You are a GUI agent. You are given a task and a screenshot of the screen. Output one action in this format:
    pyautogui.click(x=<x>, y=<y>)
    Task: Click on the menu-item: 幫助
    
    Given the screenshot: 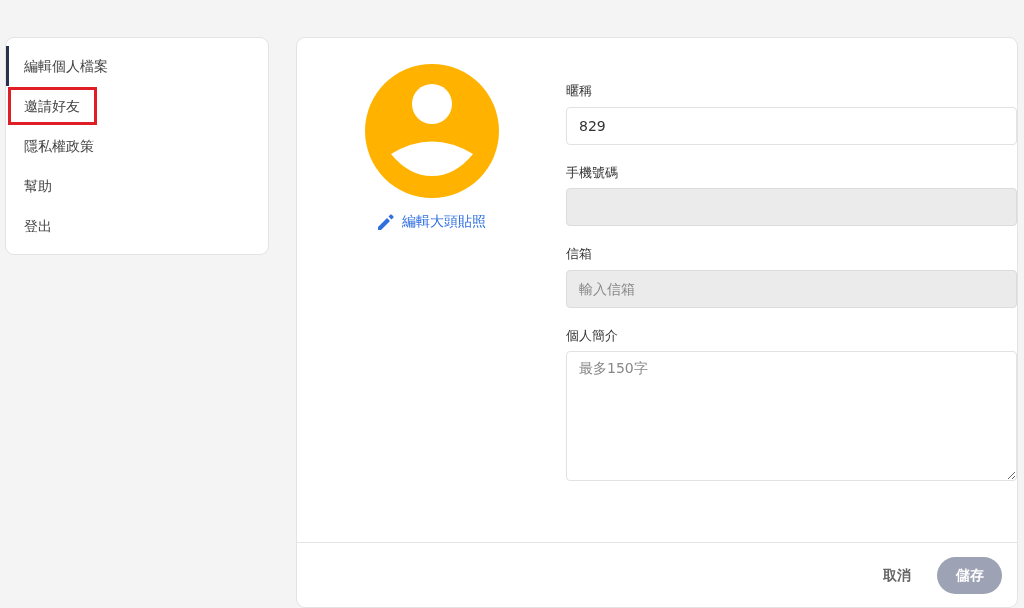 What is the action you would take?
    pyautogui.click(x=137, y=186)
    